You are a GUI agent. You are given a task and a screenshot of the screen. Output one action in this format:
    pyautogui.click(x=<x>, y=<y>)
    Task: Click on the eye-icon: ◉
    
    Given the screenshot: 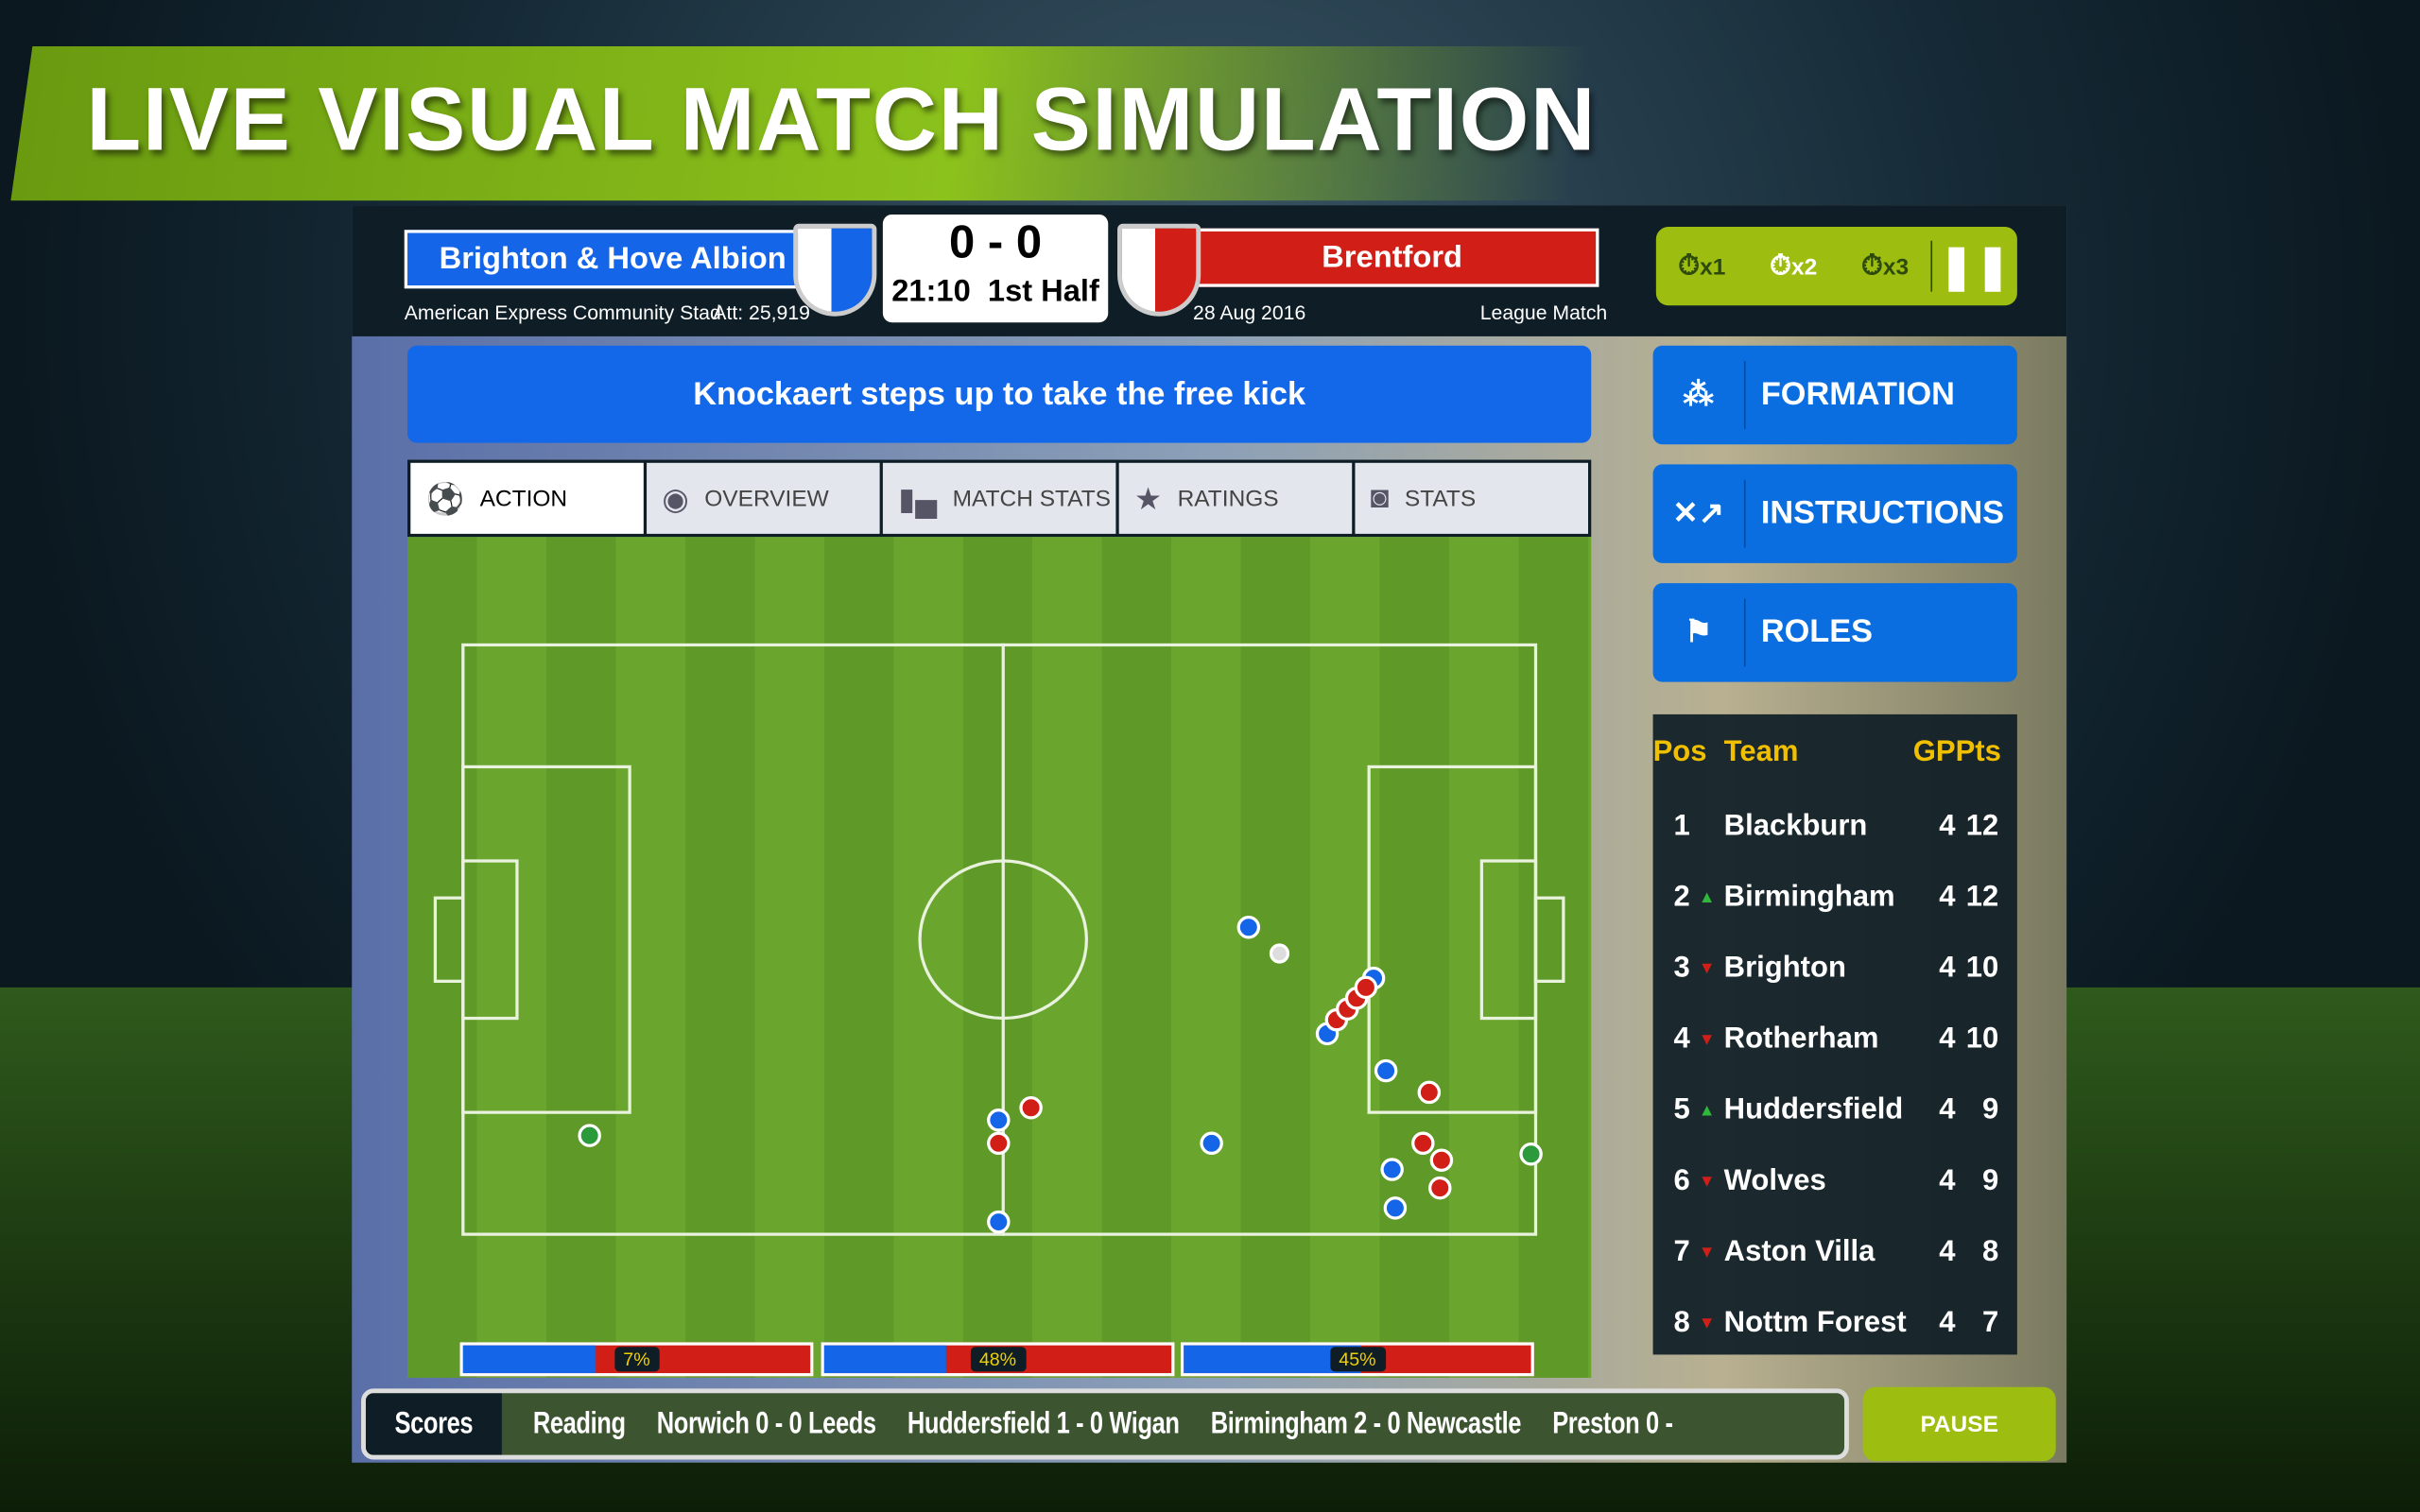 What is the action you would take?
    pyautogui.click(x=675, y=499)
    